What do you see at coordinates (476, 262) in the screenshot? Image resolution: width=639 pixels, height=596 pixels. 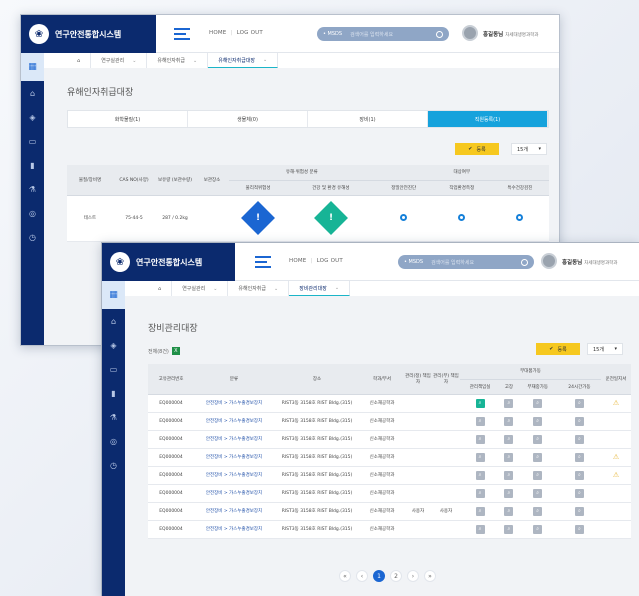 I see `search-input: 검색어를 입력하세요` at bounding box center [476, 262].